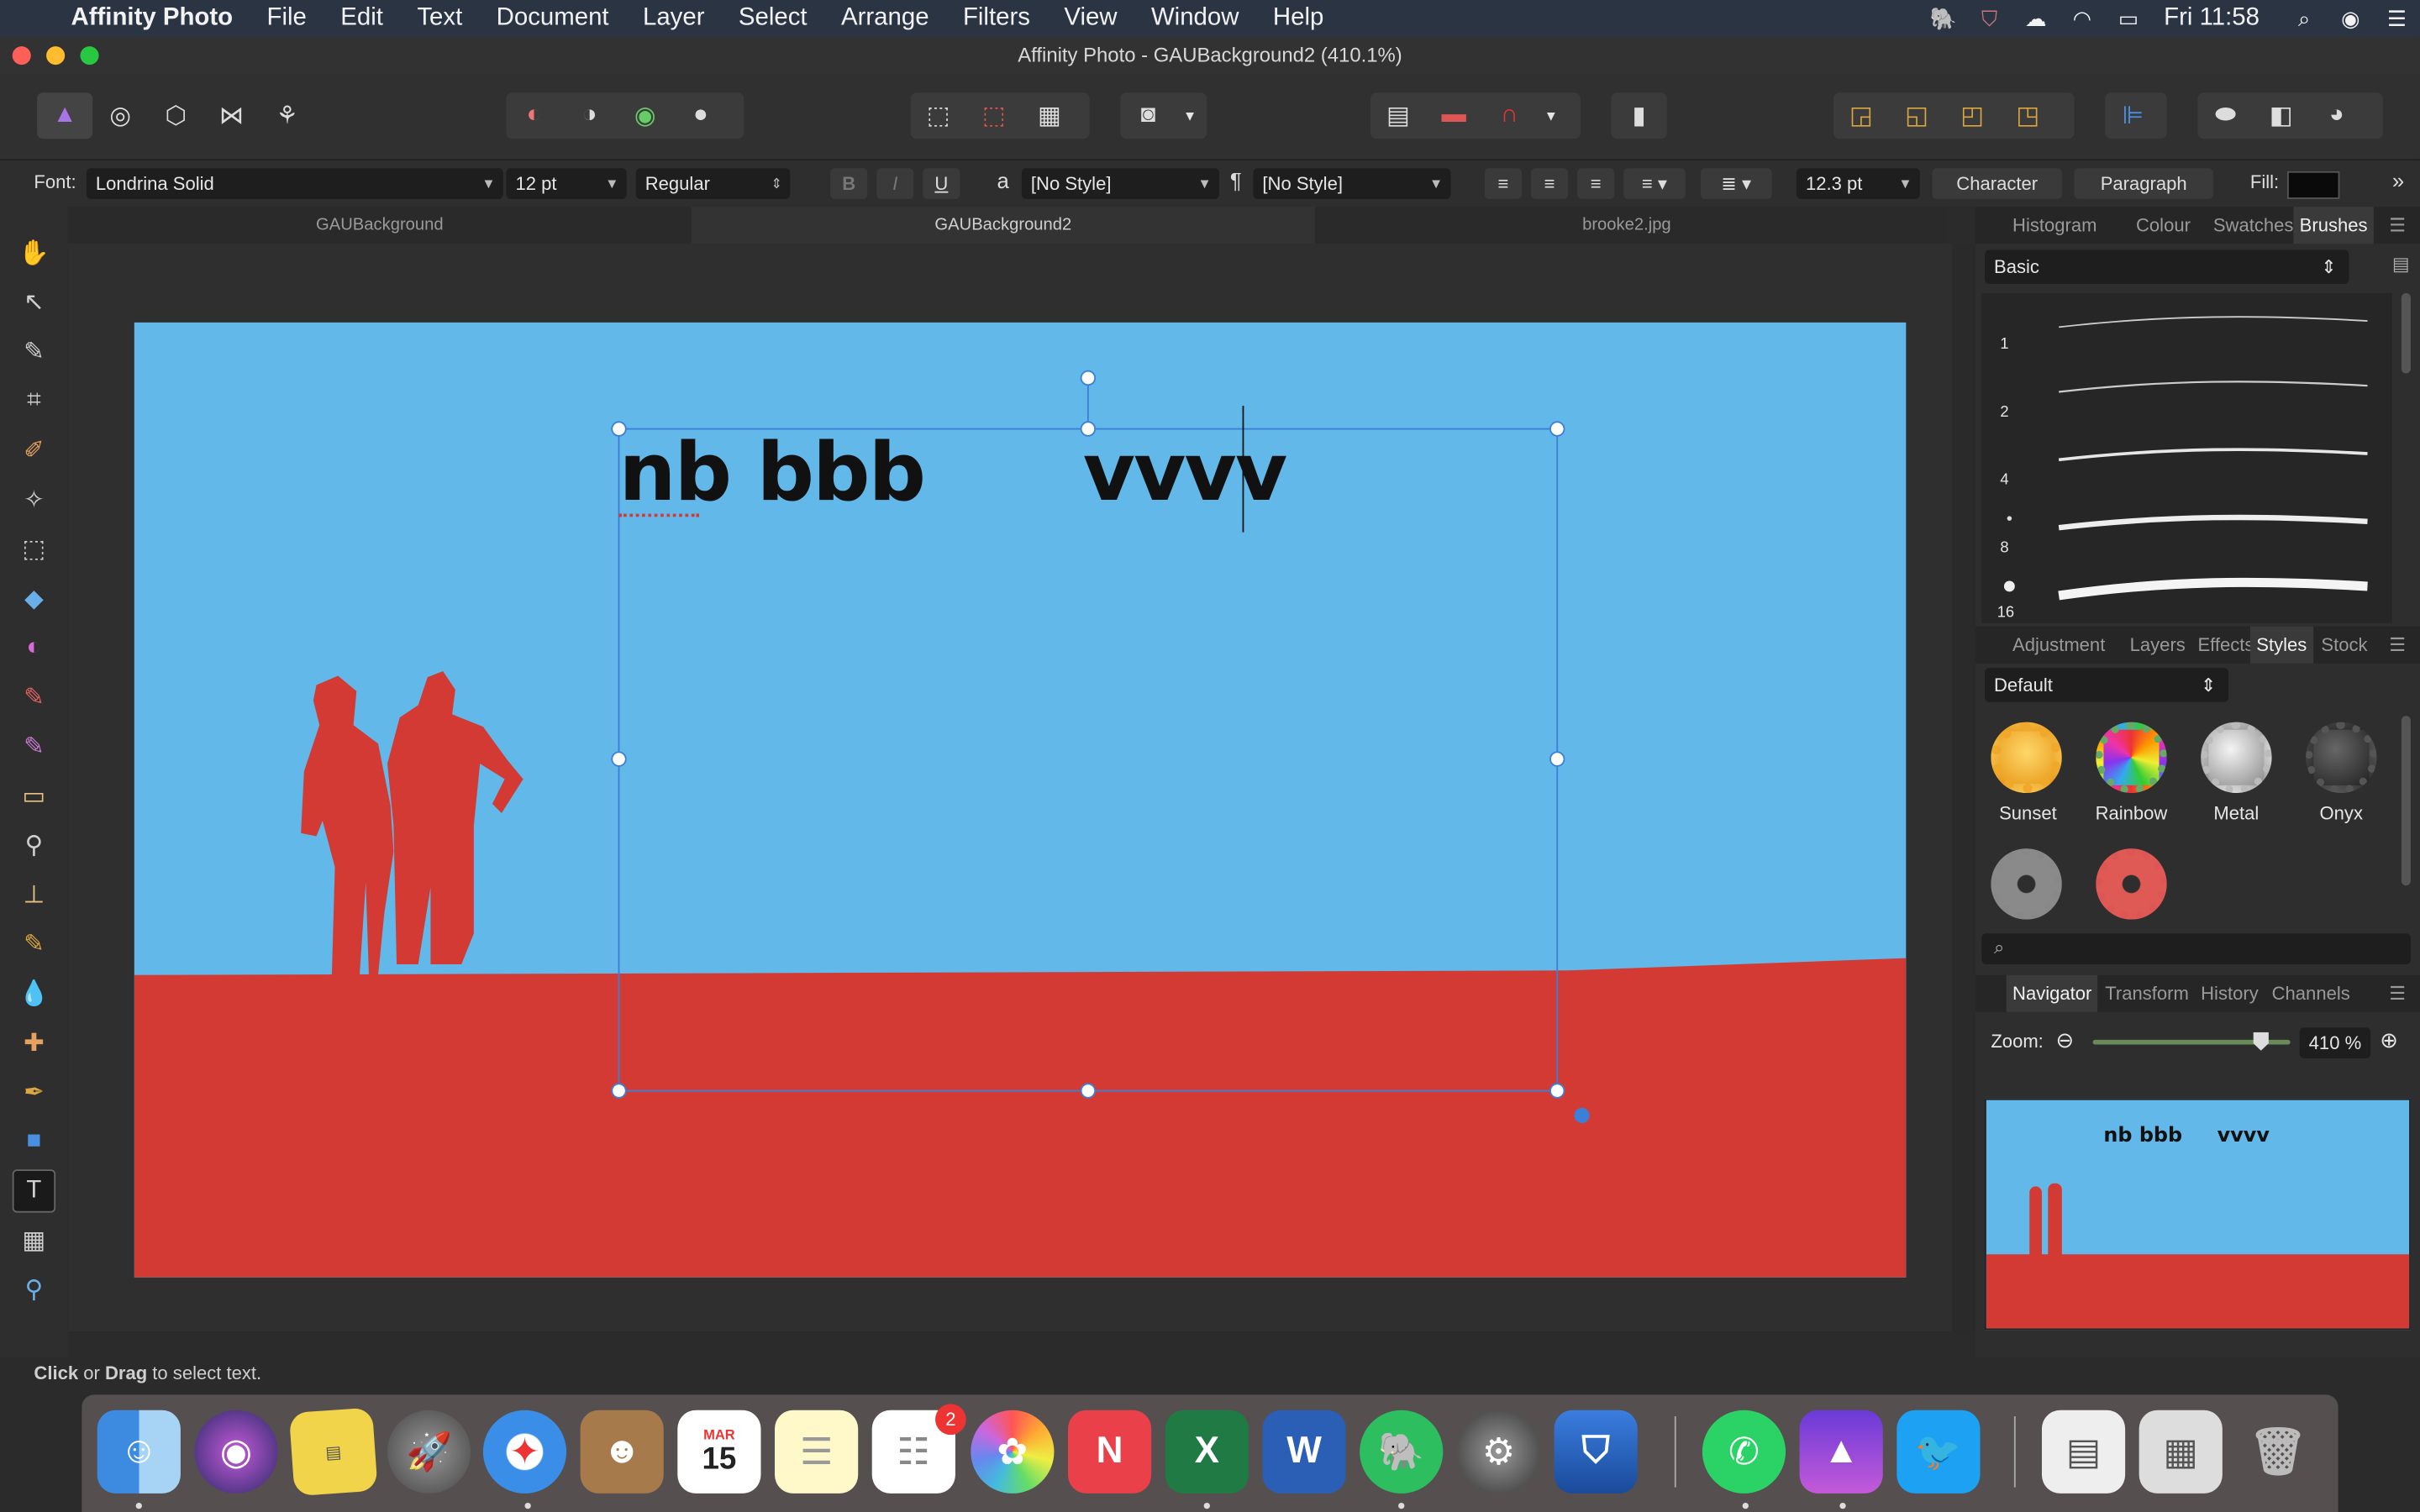  Describe the element at coordinates (1627, 225) in the screenshot. I see `tab-brooke2: brooke2.jpg` at that location.